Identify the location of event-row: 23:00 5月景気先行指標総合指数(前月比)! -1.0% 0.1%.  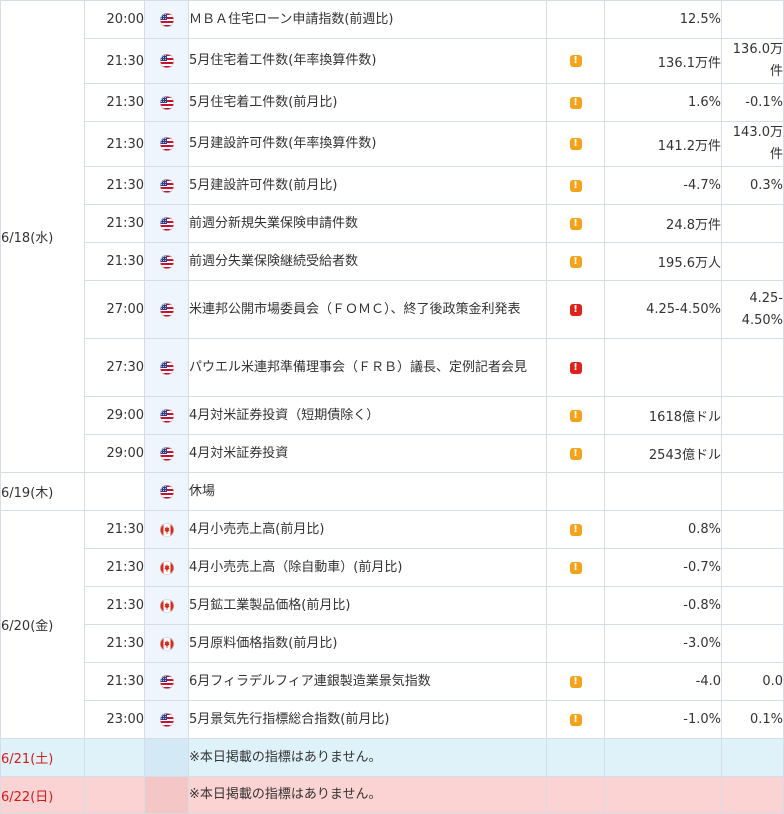
(392, 719).